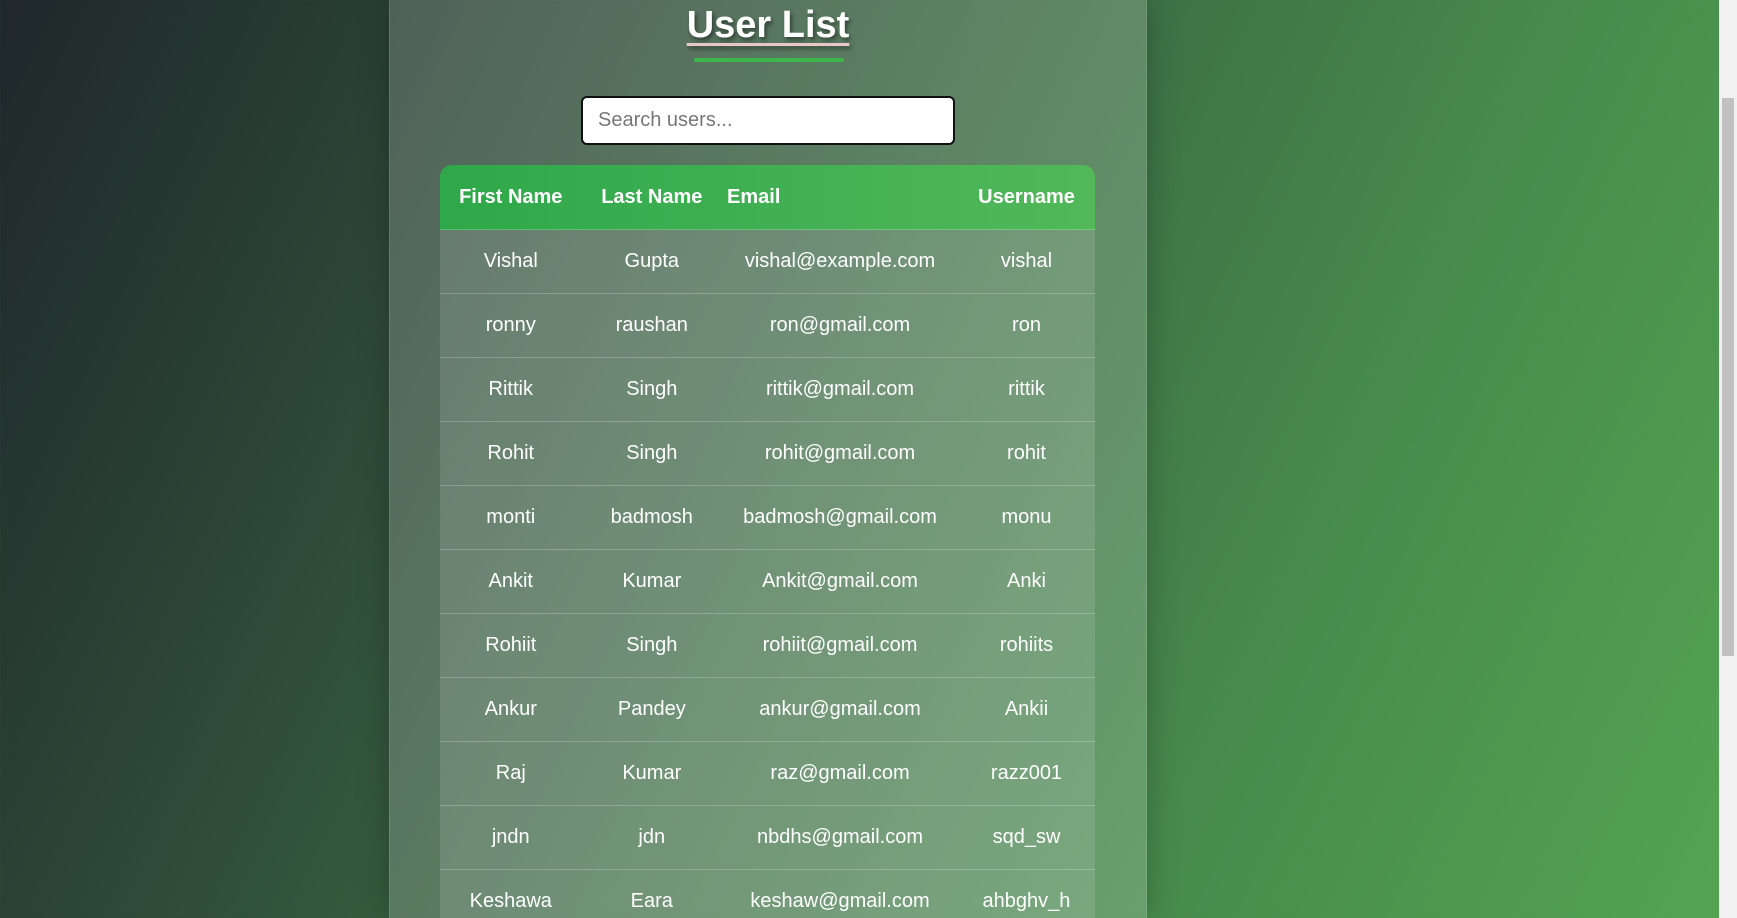  Describe the element at coordinates (768, 120) in the screenshot. I see `search-input` at that location.